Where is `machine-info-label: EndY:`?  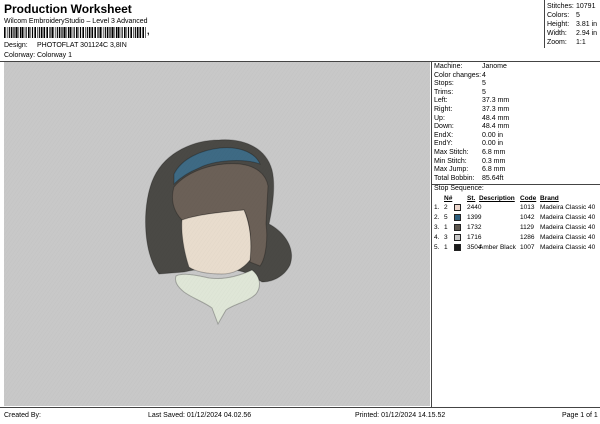 machine-info-label: EndY: is located at coordinates (443, 144).